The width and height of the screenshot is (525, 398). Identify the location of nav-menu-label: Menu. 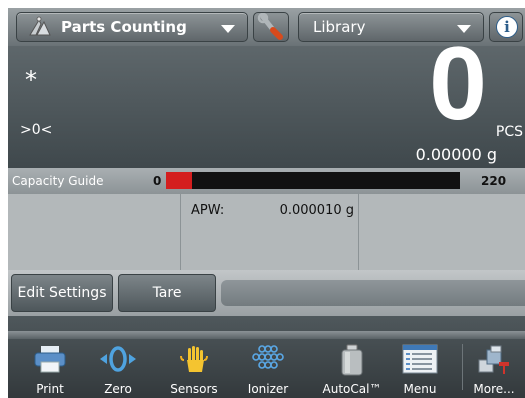
(420, 389).